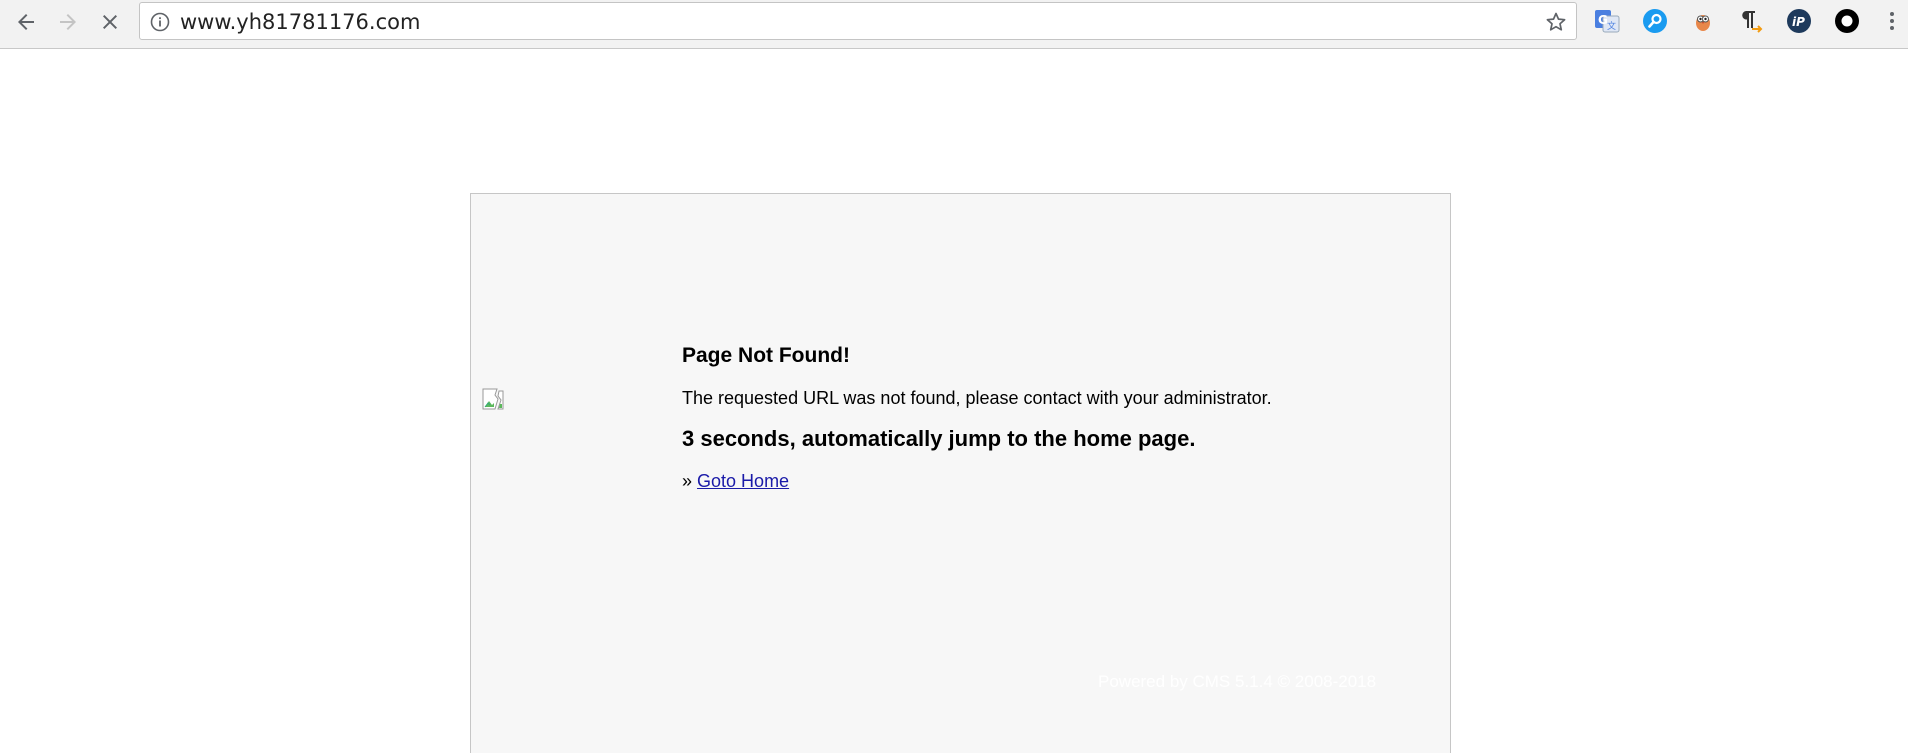  I want to click on address-bar: www.yh81781176.com, so click(858, 21).